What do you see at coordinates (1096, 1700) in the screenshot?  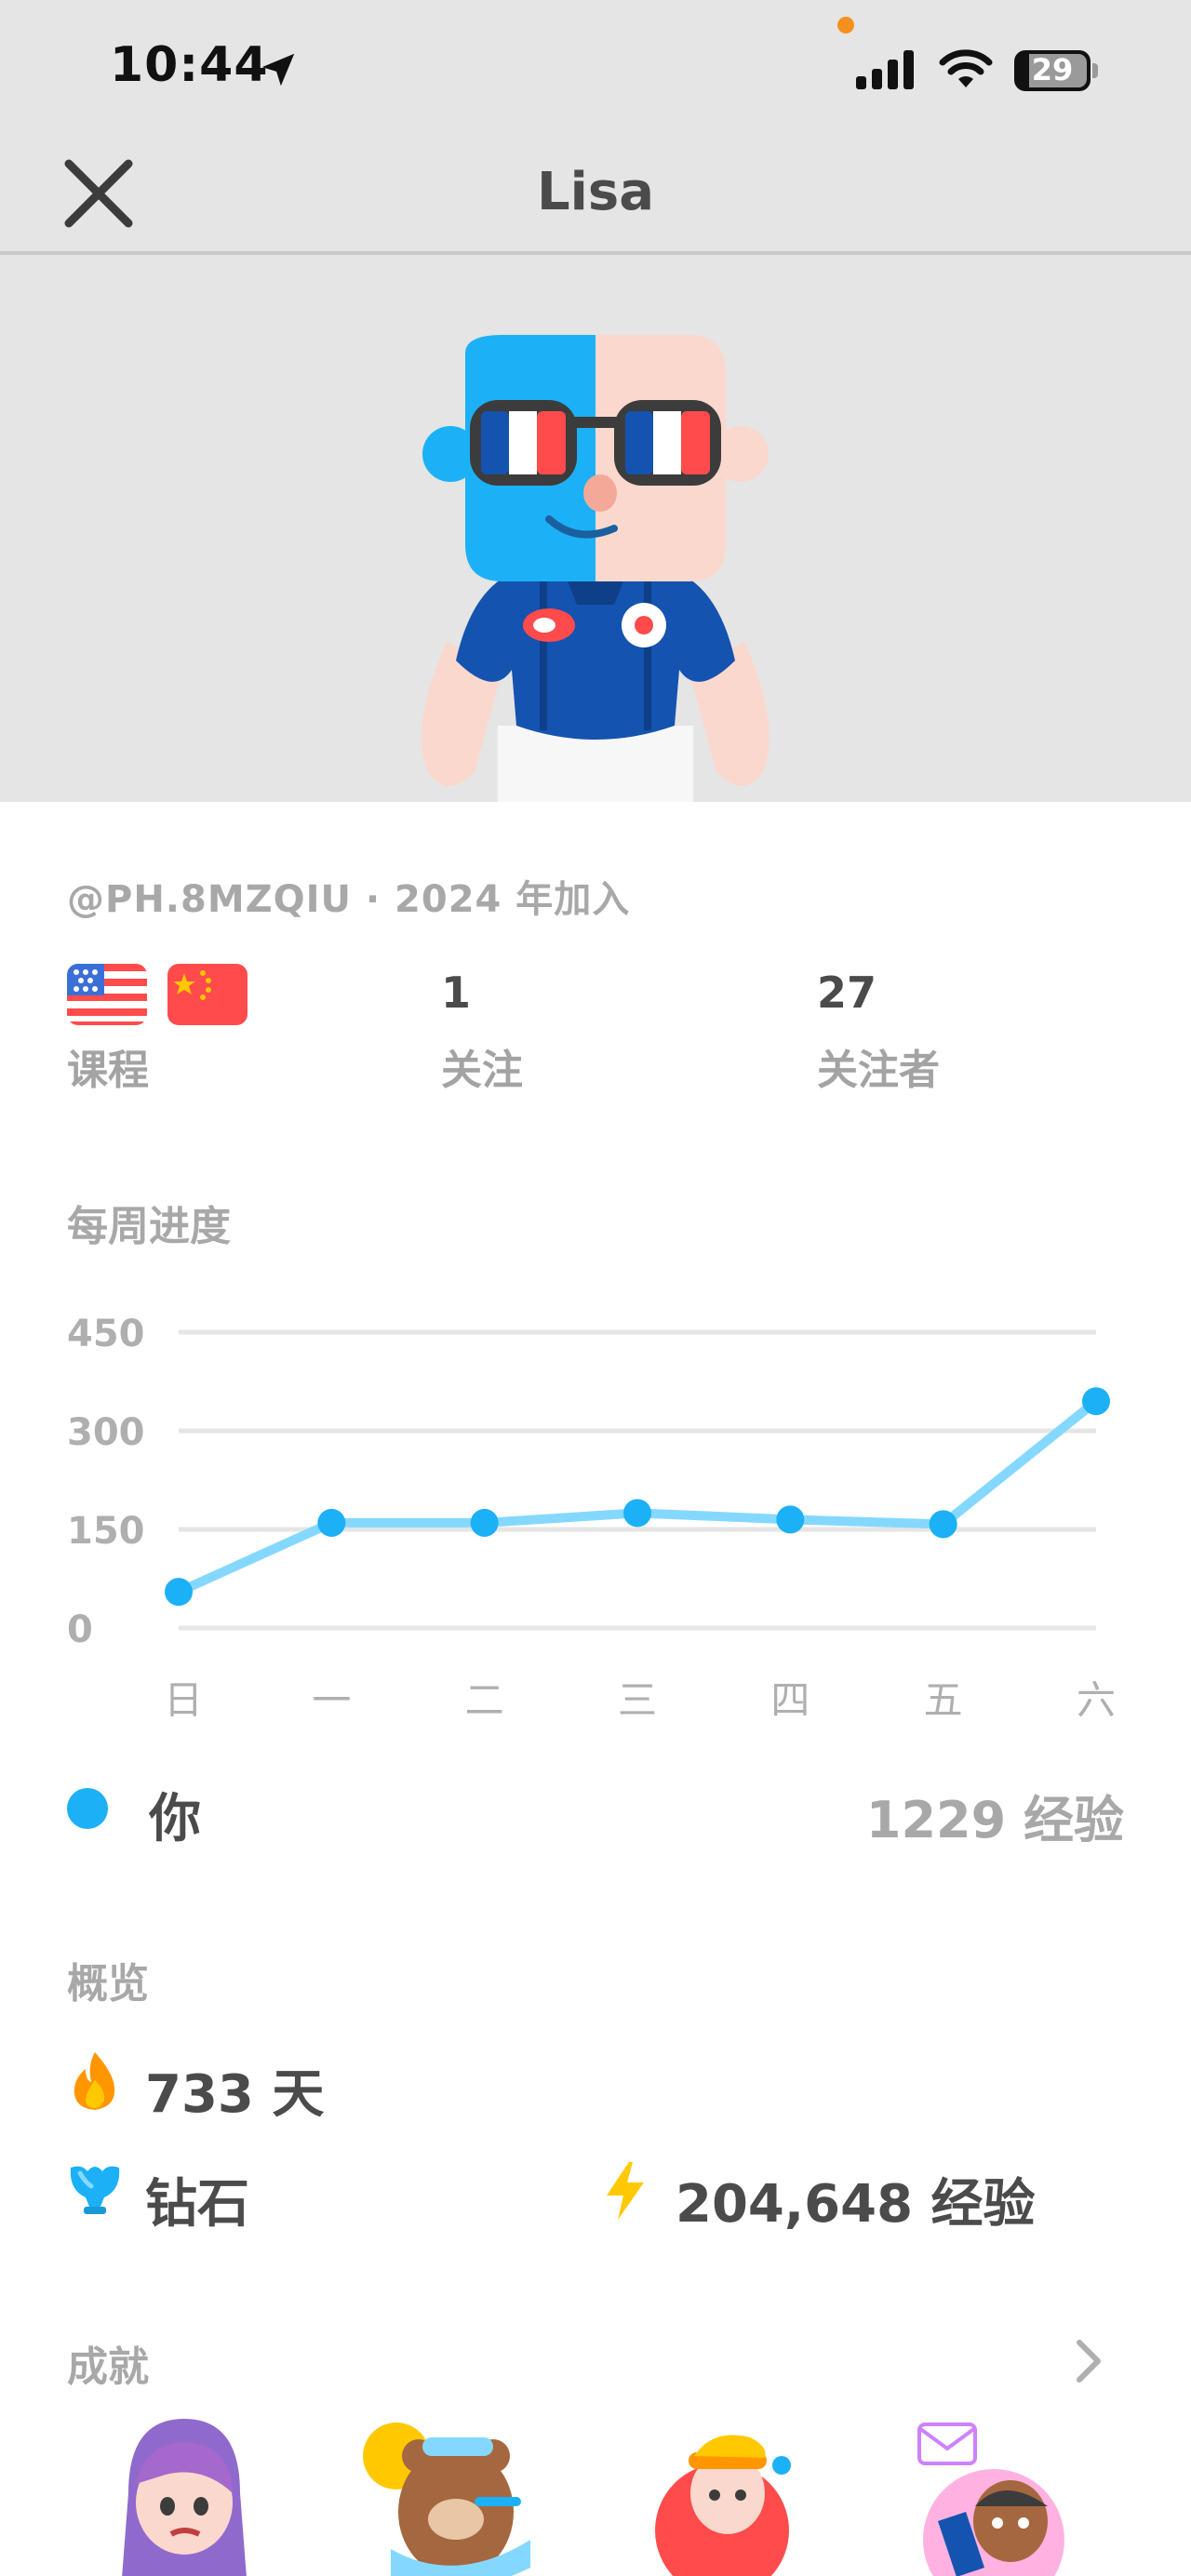 I see `x-tick-label: 六` at bounding box center [1096, 1700].